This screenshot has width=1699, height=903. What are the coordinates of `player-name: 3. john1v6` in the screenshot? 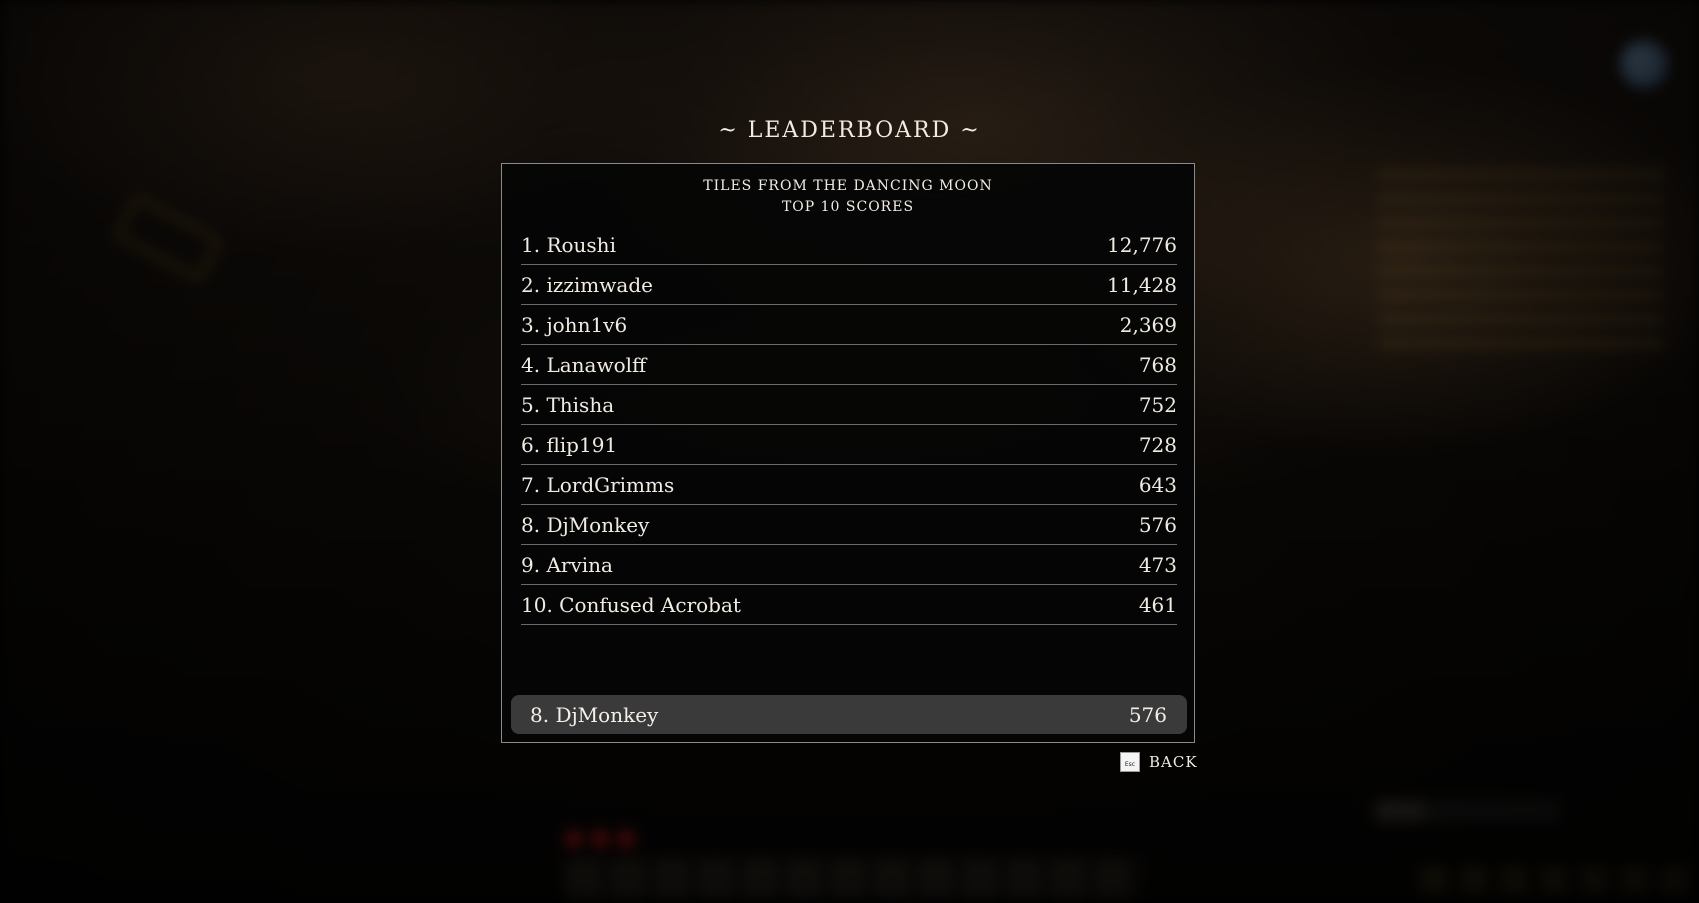 It's located at (574, 324).